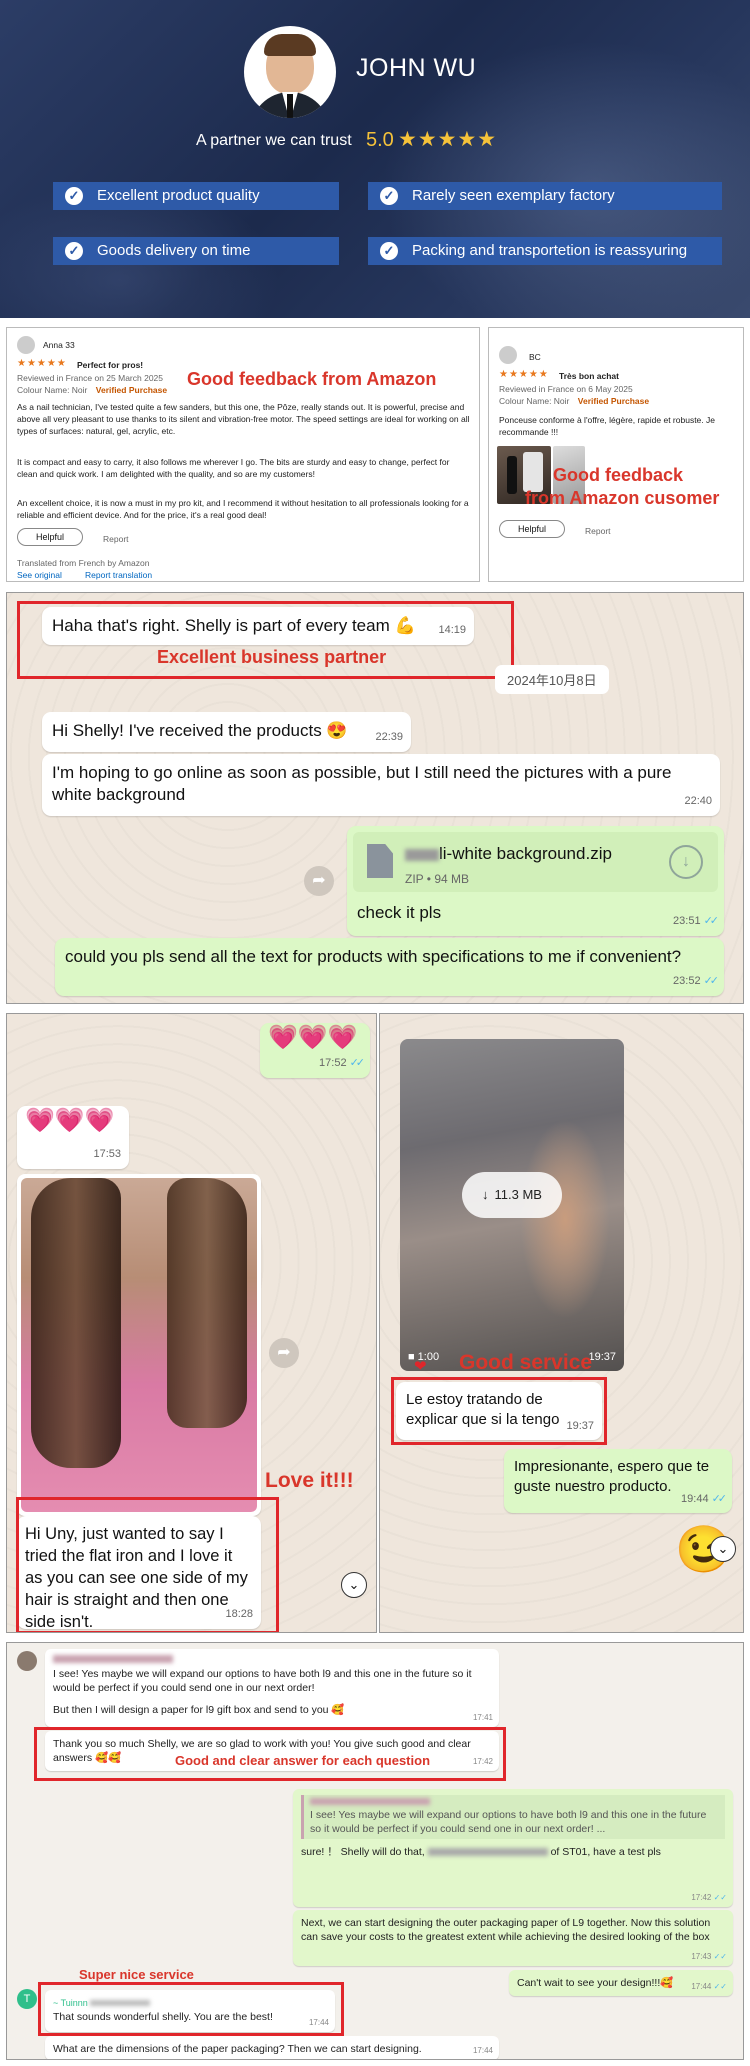  I want to click on file-meta: ZIP • 94 MB, so click(437, 879).